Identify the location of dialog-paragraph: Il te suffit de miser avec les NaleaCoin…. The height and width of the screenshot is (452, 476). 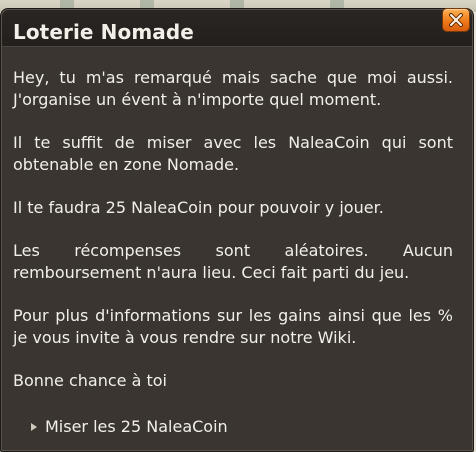
(233, 153).